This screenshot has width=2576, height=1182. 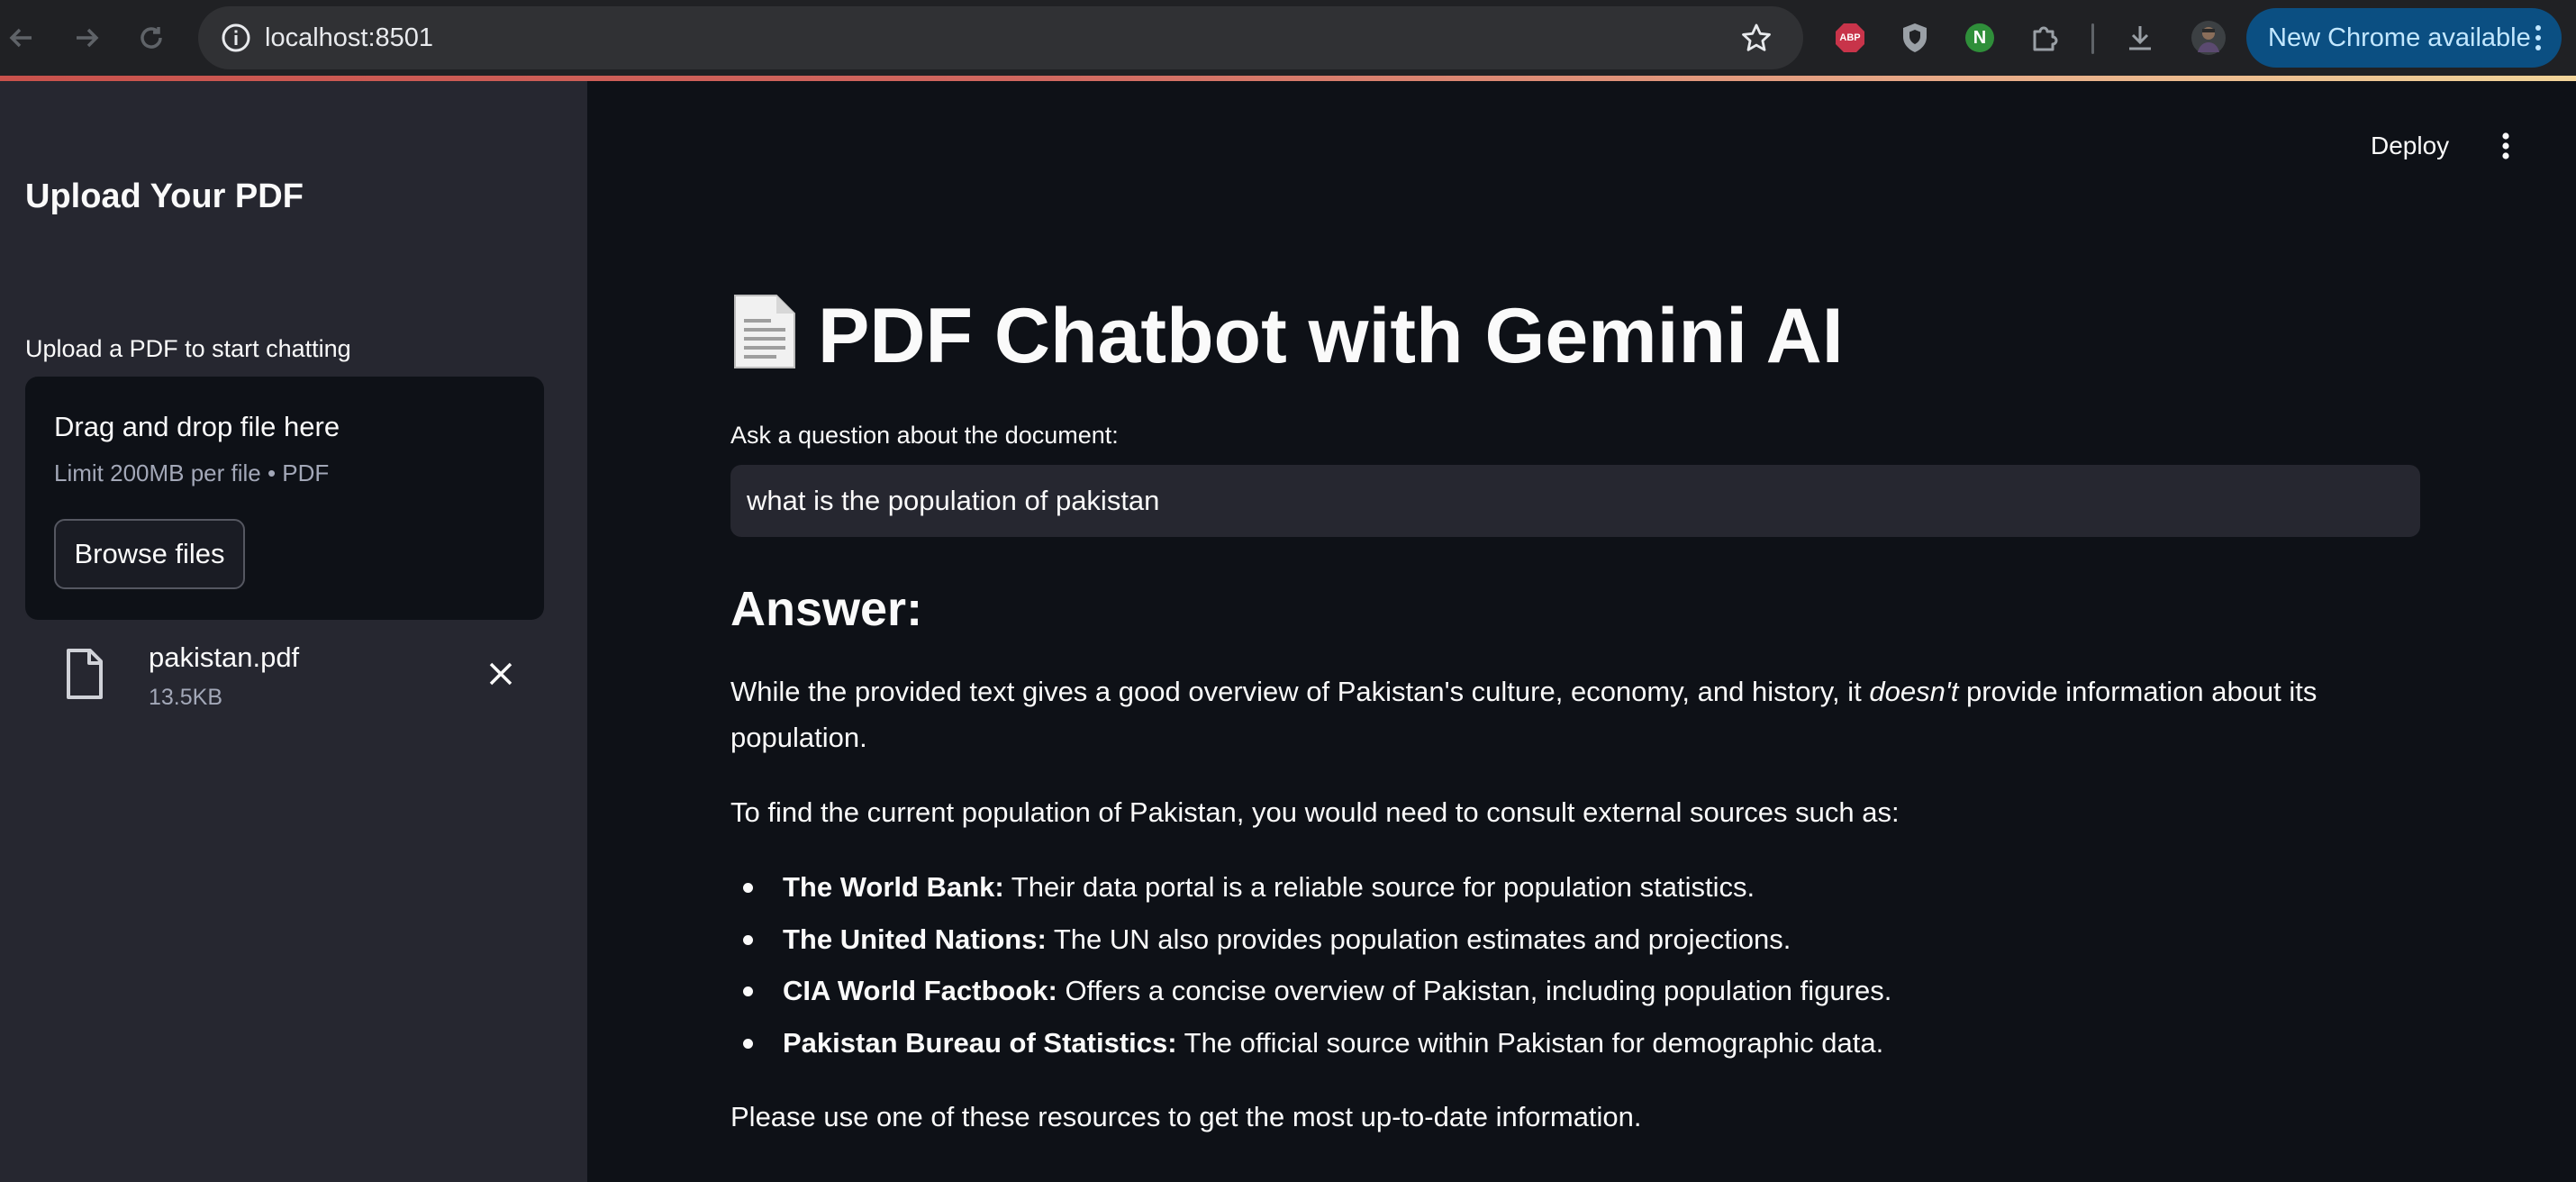 I want to click on abp-label: ABP, so click(x=1850, y=37).